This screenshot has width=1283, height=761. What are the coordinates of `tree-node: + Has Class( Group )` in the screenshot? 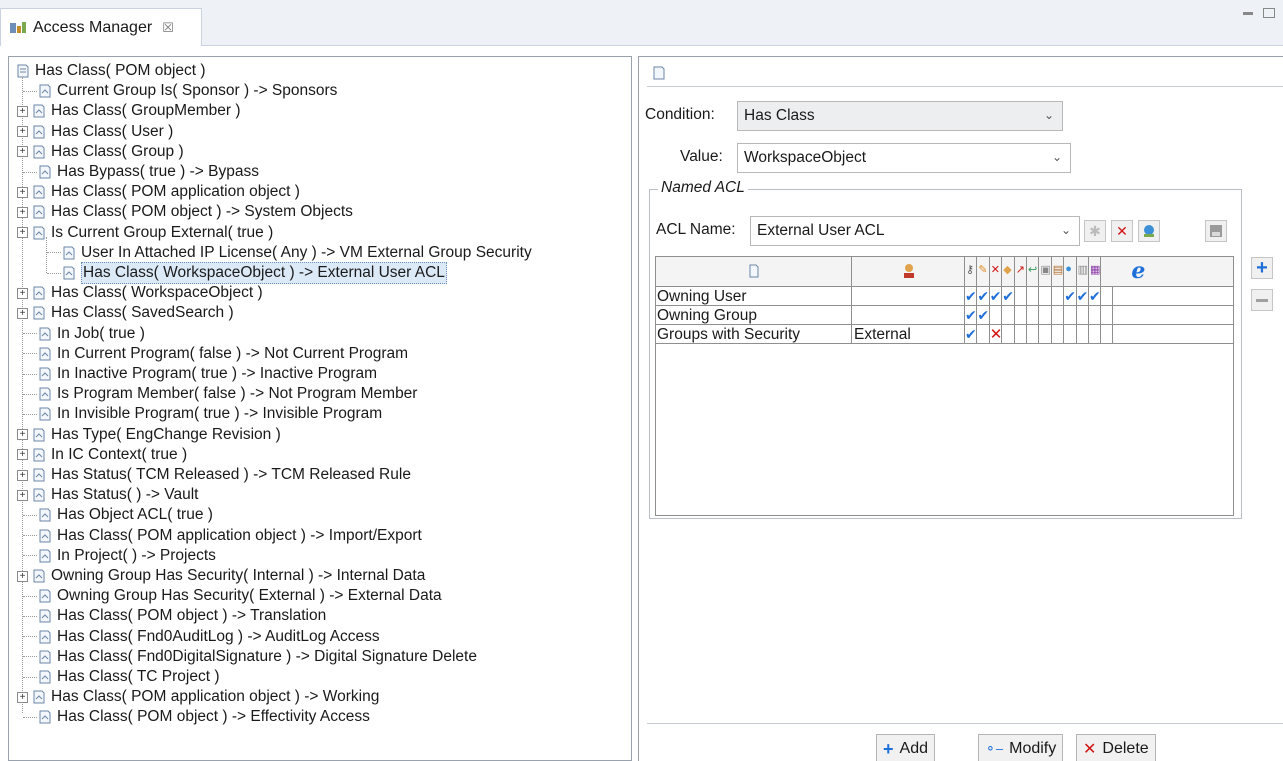 It's located at (100, 152).